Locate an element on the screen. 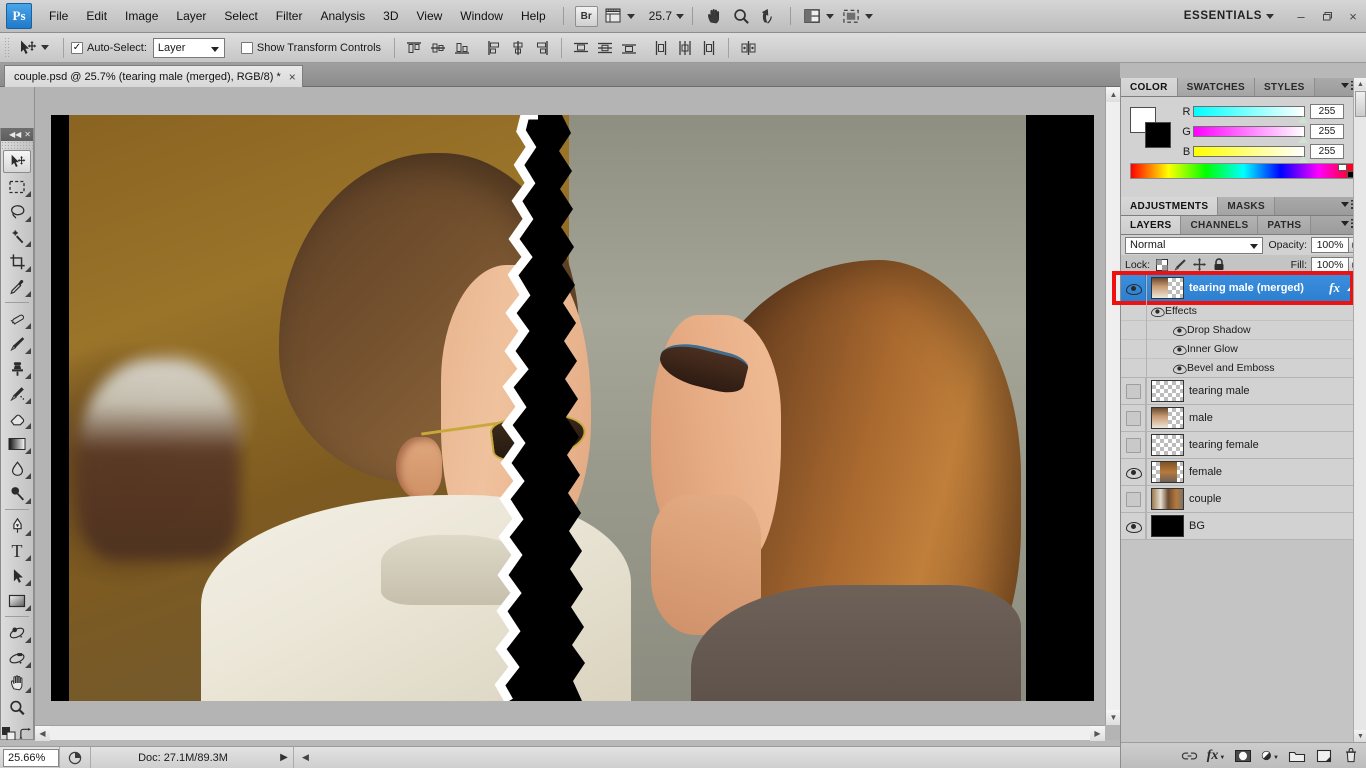  clone-stamp-tool-button is located at coordinates (17, 368).